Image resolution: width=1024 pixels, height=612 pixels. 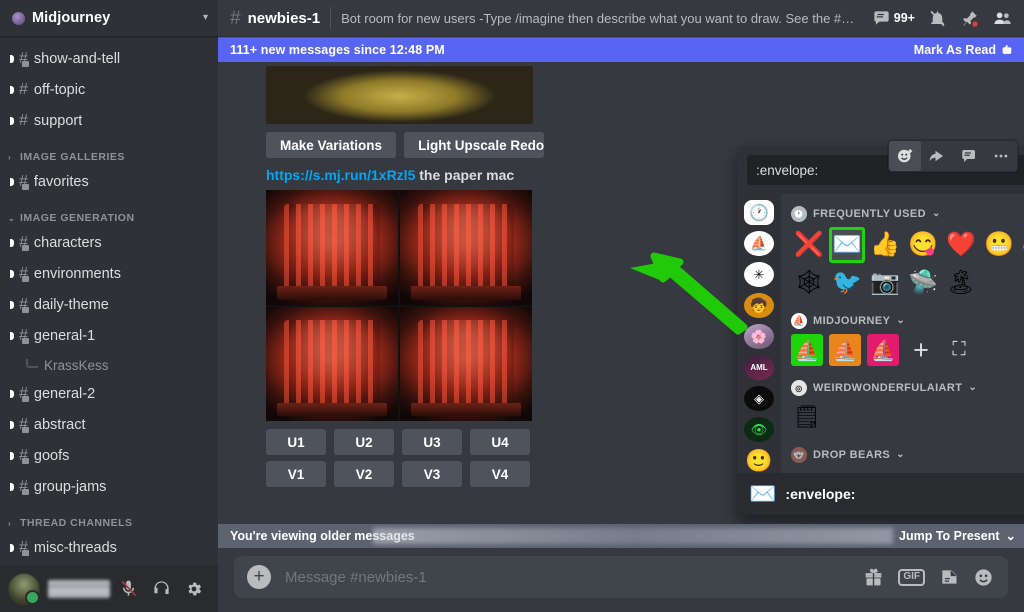 I want to click on sidebar-item-general-1: # general-1, so click(x=109, y=336).